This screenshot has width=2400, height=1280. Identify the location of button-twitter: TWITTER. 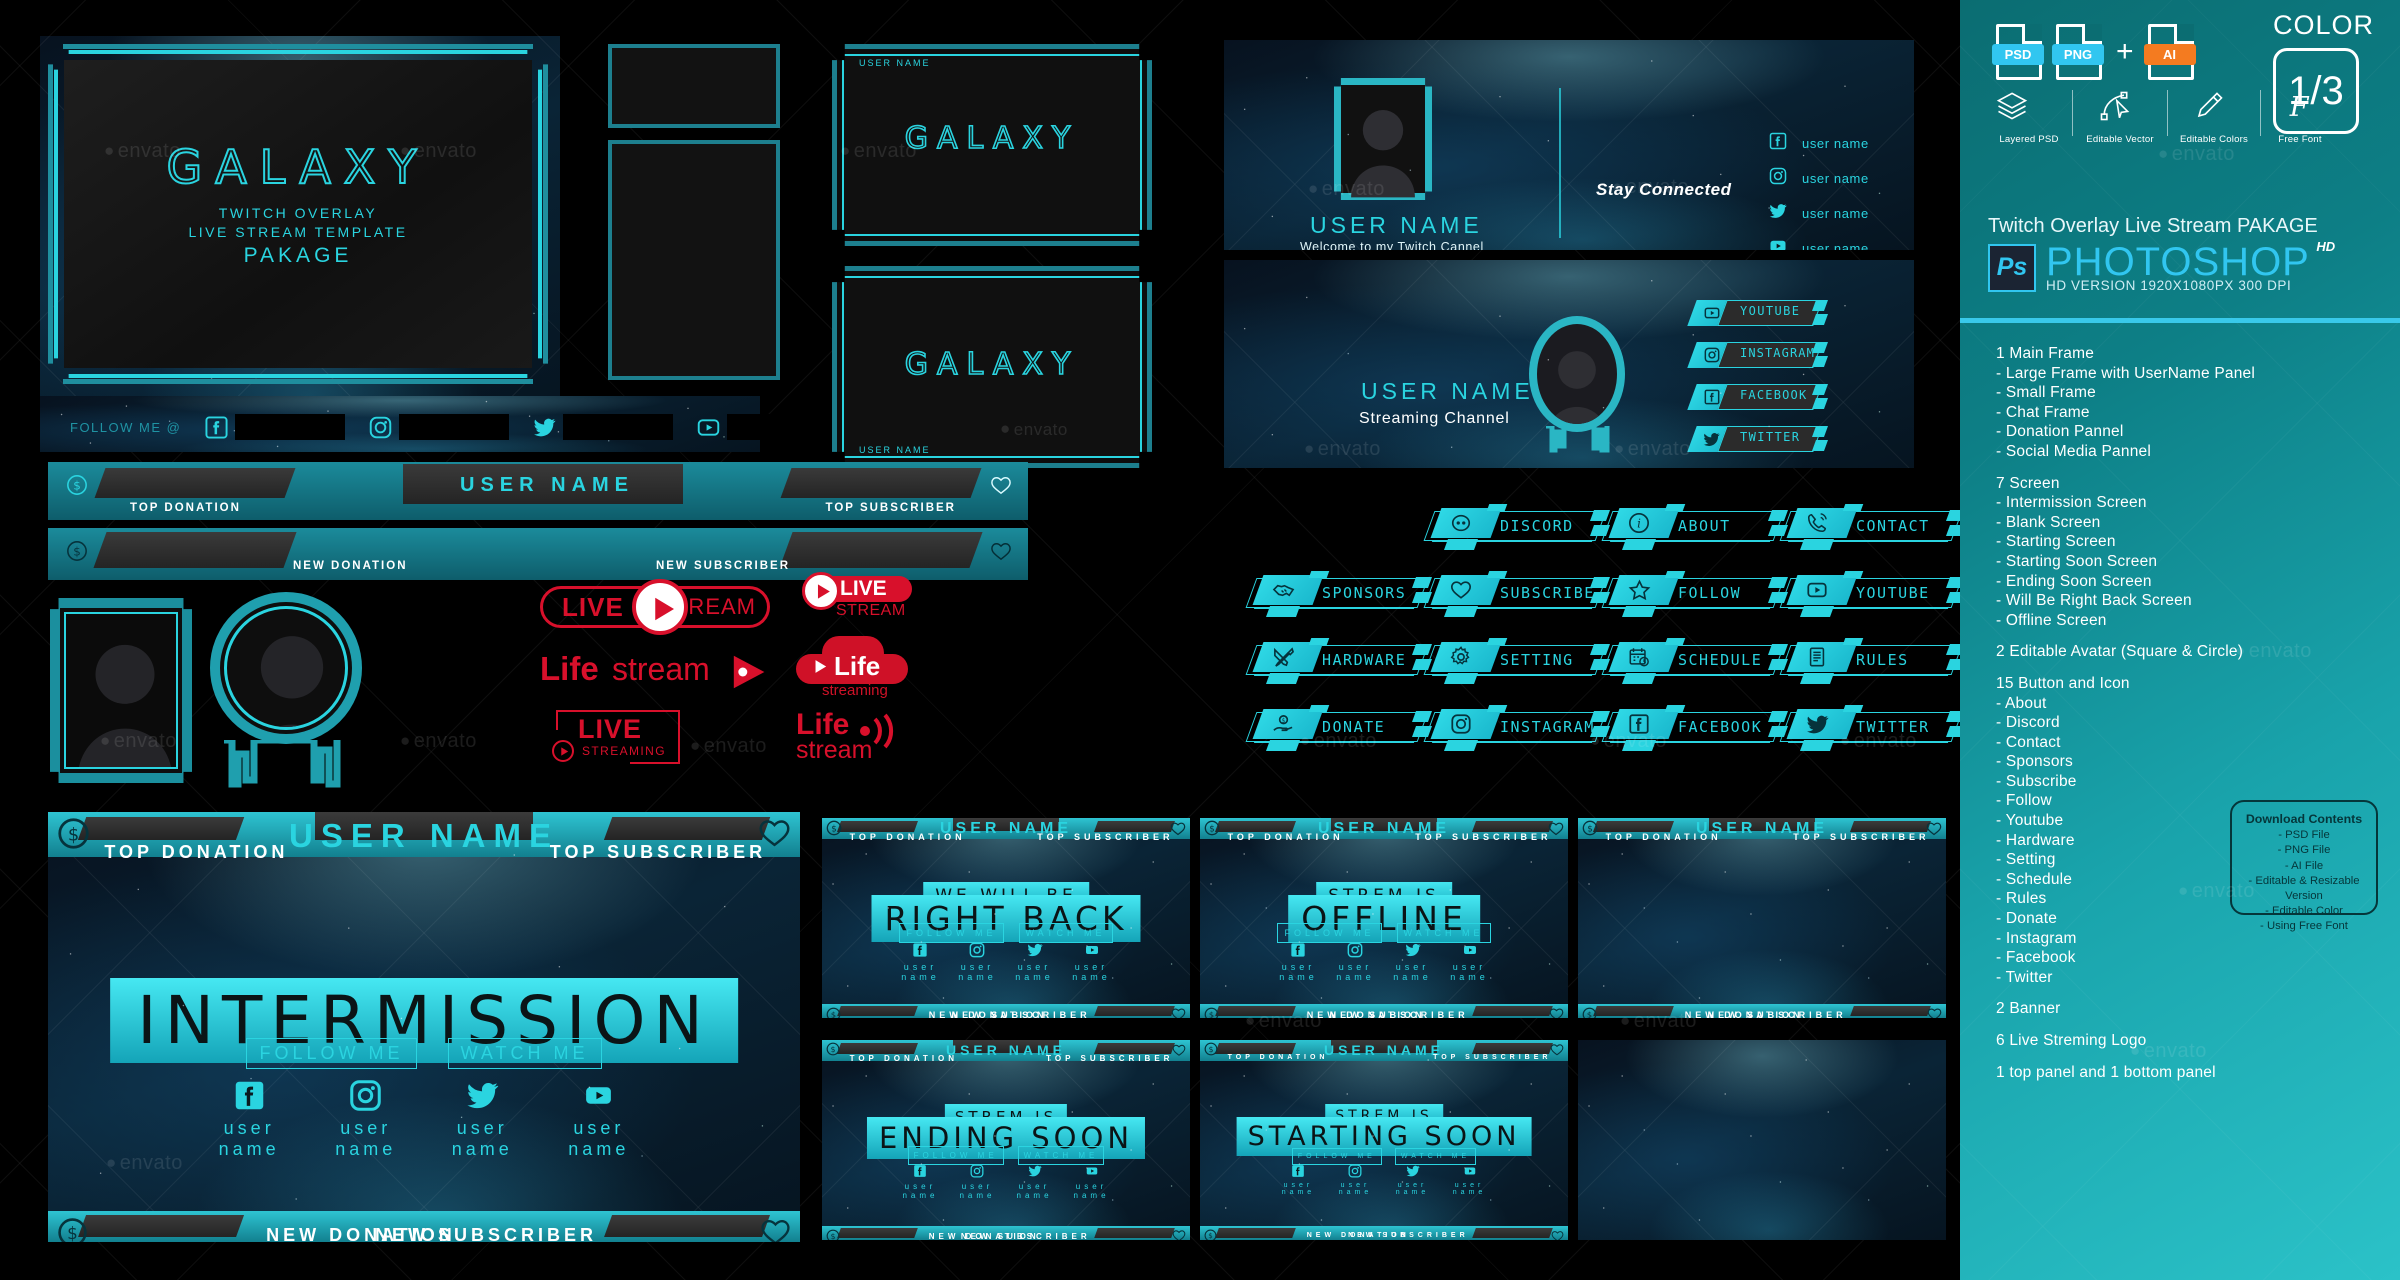
(1869, 728).